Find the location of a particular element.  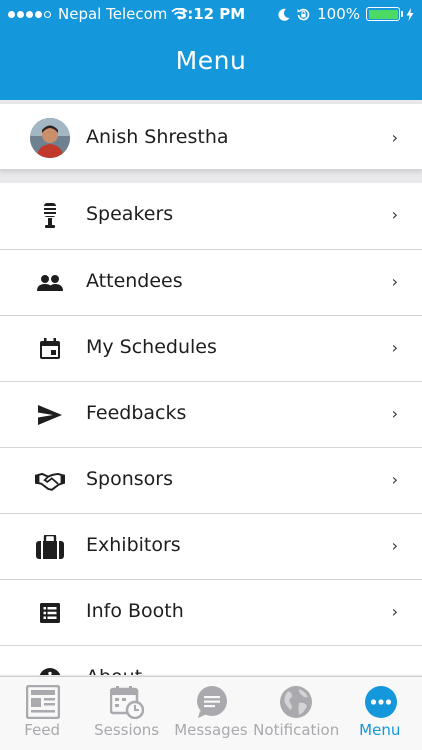

menu-item-label: Speakers is located at coordinates (130, 214).